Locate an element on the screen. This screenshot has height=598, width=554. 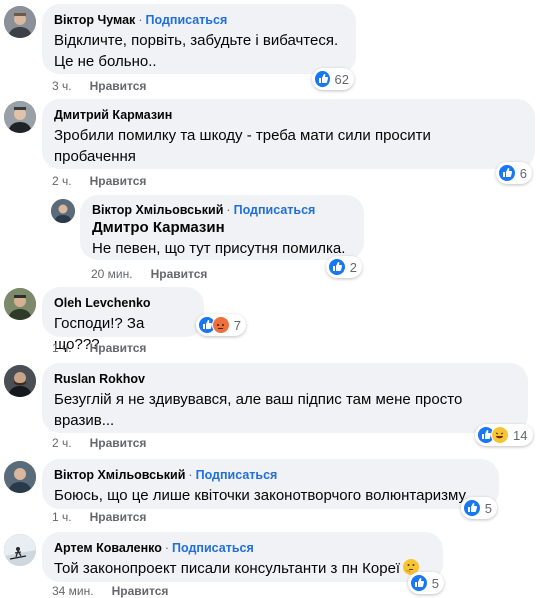
reaction-count: 62 is located at coordinates (341, 79).